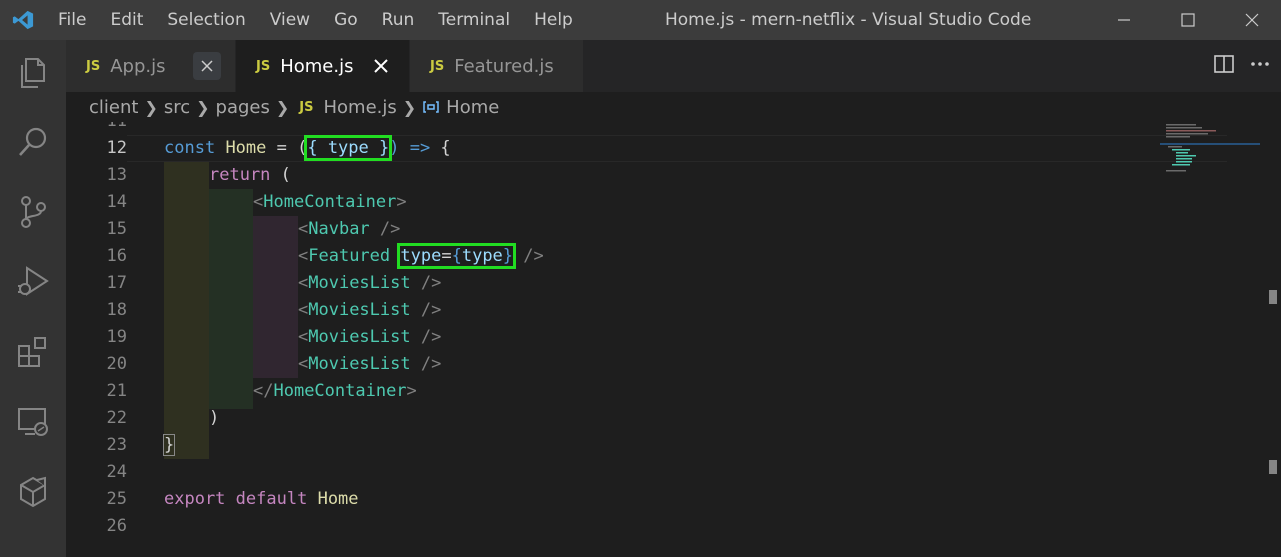 The height and width of the screenshot is (557, 1281). I want to click on docker-icon, so click(33, 492).